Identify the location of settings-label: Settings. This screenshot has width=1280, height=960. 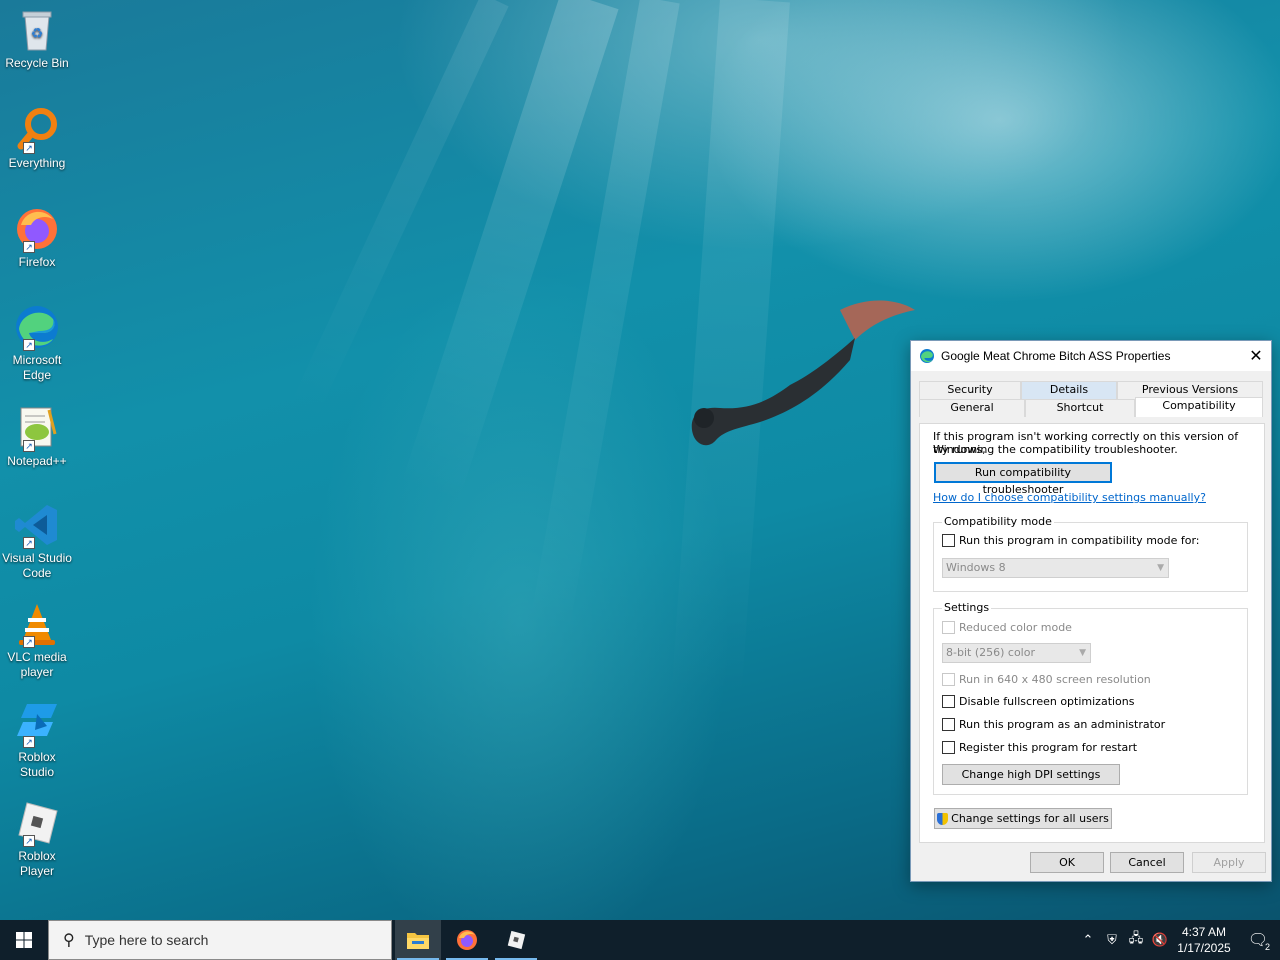
(967, 607).